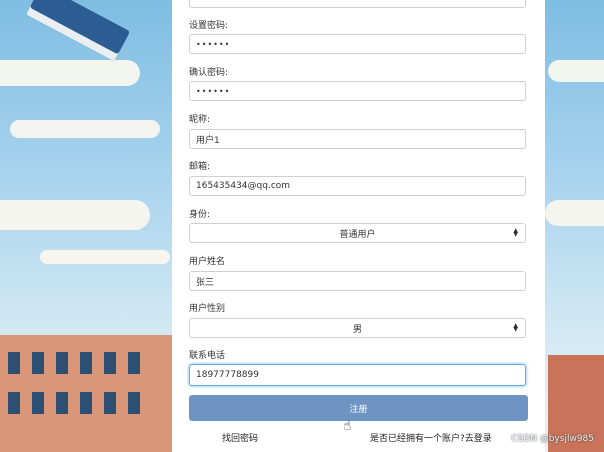  Describe the element at coordinates (213, 44) in the screenshot. I see `password-value: ••••••` at that location.